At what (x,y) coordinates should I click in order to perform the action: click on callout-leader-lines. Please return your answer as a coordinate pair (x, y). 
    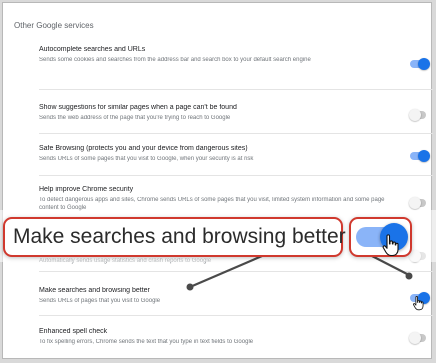
    Looking at the image, I should click on (299, 272).